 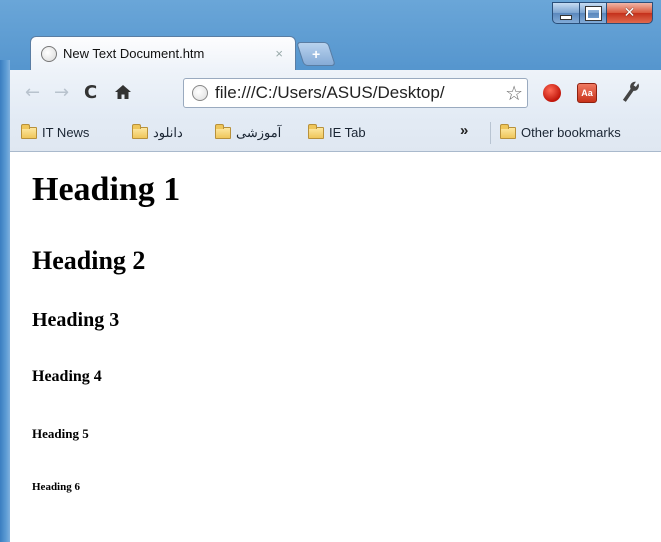 I want to click on tab-close-button: ×, so click(x=279, y=53).